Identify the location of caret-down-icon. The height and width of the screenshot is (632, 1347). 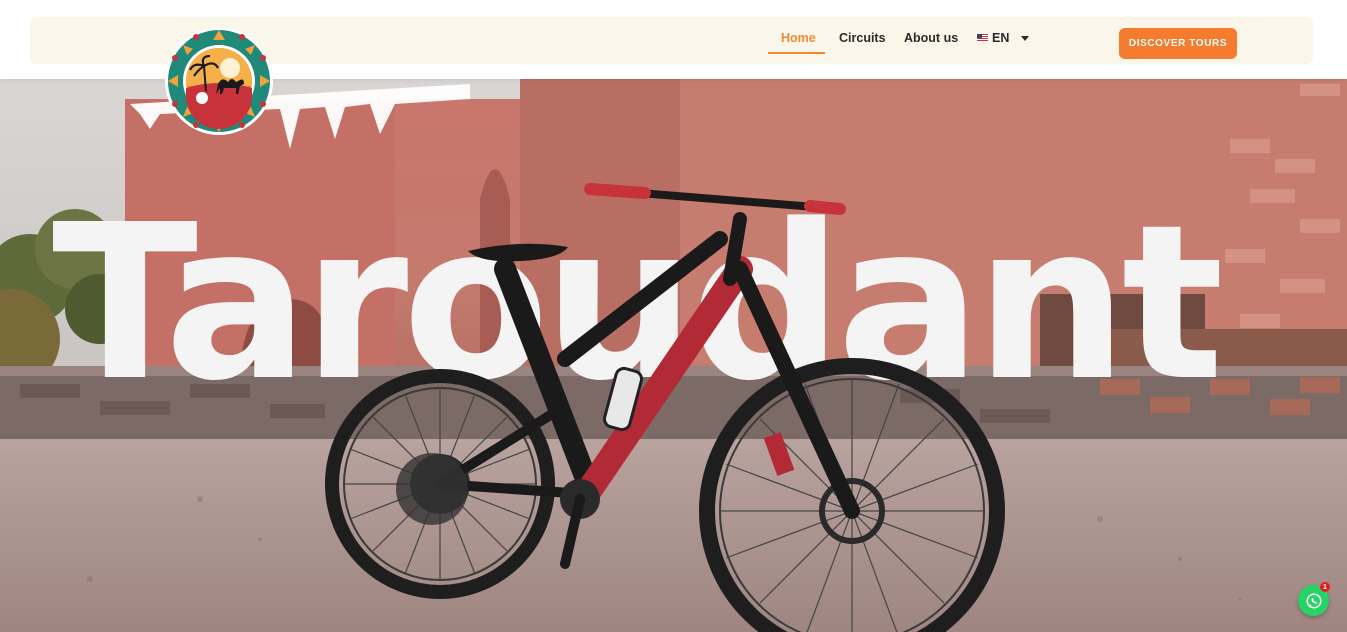
(1025, 38).